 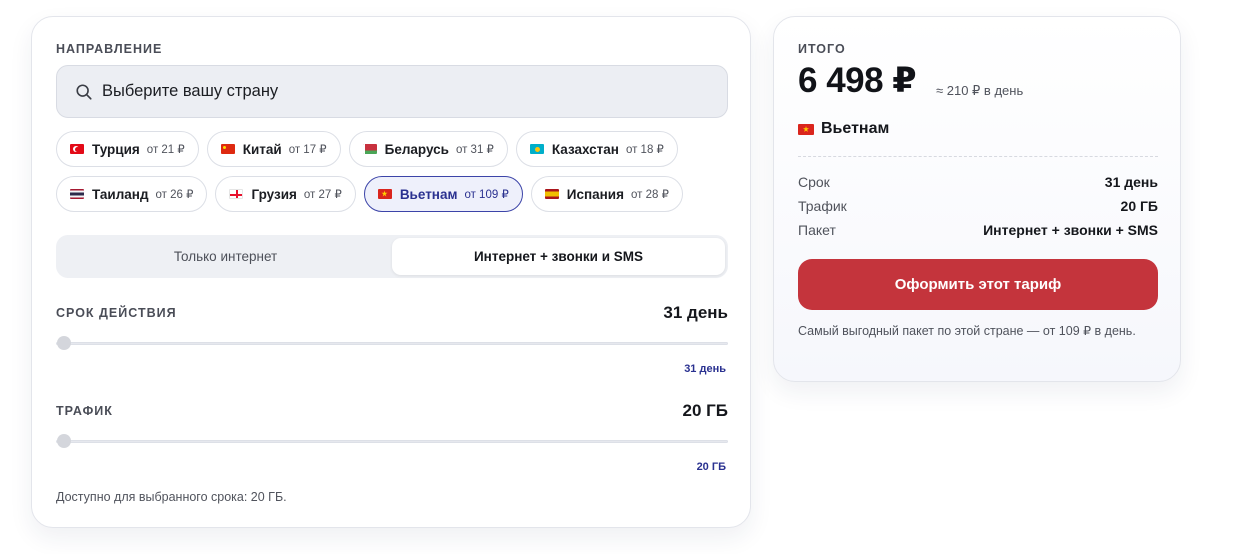 I want to click on summary-row-traffic: Трафик 20 ГБ, so click(x=978, y=206).